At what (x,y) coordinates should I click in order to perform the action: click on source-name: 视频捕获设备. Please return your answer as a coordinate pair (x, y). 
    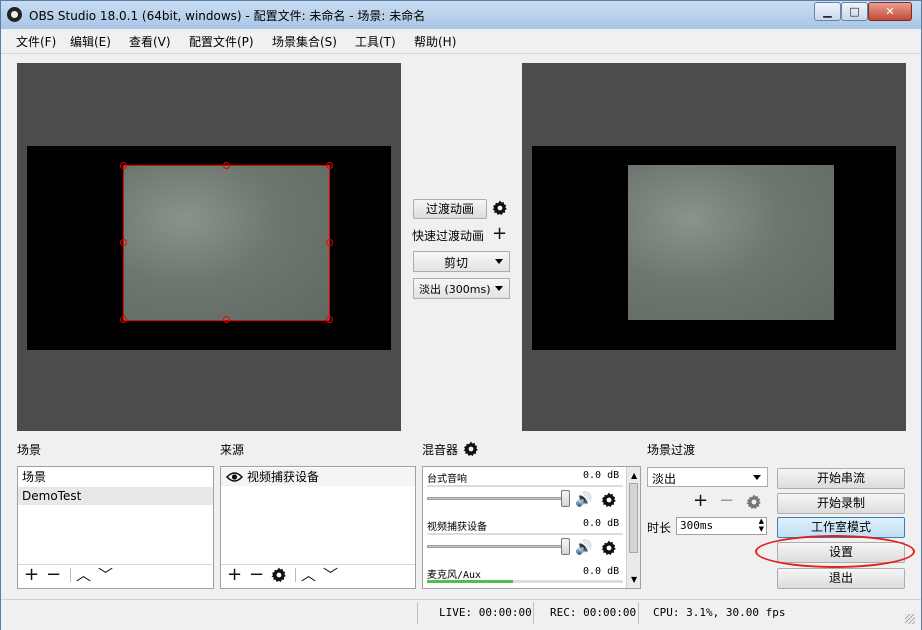
    Looking at the image, I should click on (283, 477).